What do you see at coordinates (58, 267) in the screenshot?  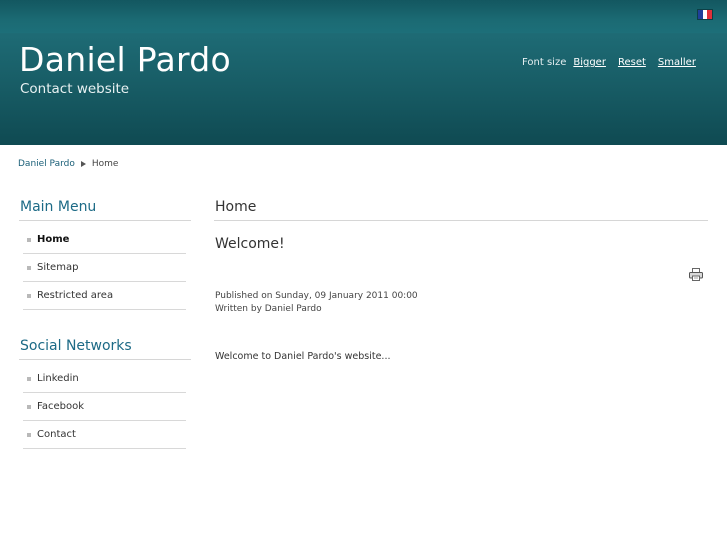 I see `menu-item-label: Sitemap` at bounding box center [58, 267].